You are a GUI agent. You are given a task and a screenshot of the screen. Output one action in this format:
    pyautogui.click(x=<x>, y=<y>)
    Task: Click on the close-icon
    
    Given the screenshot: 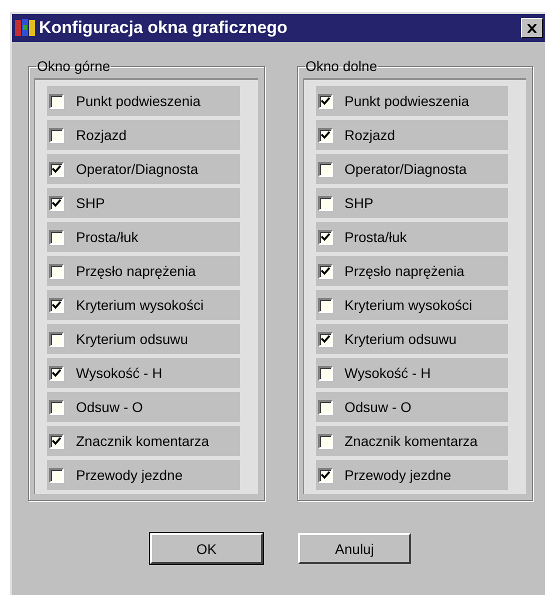 What is the action you would take?
    pyautogui.click(x=532, y=28)
    